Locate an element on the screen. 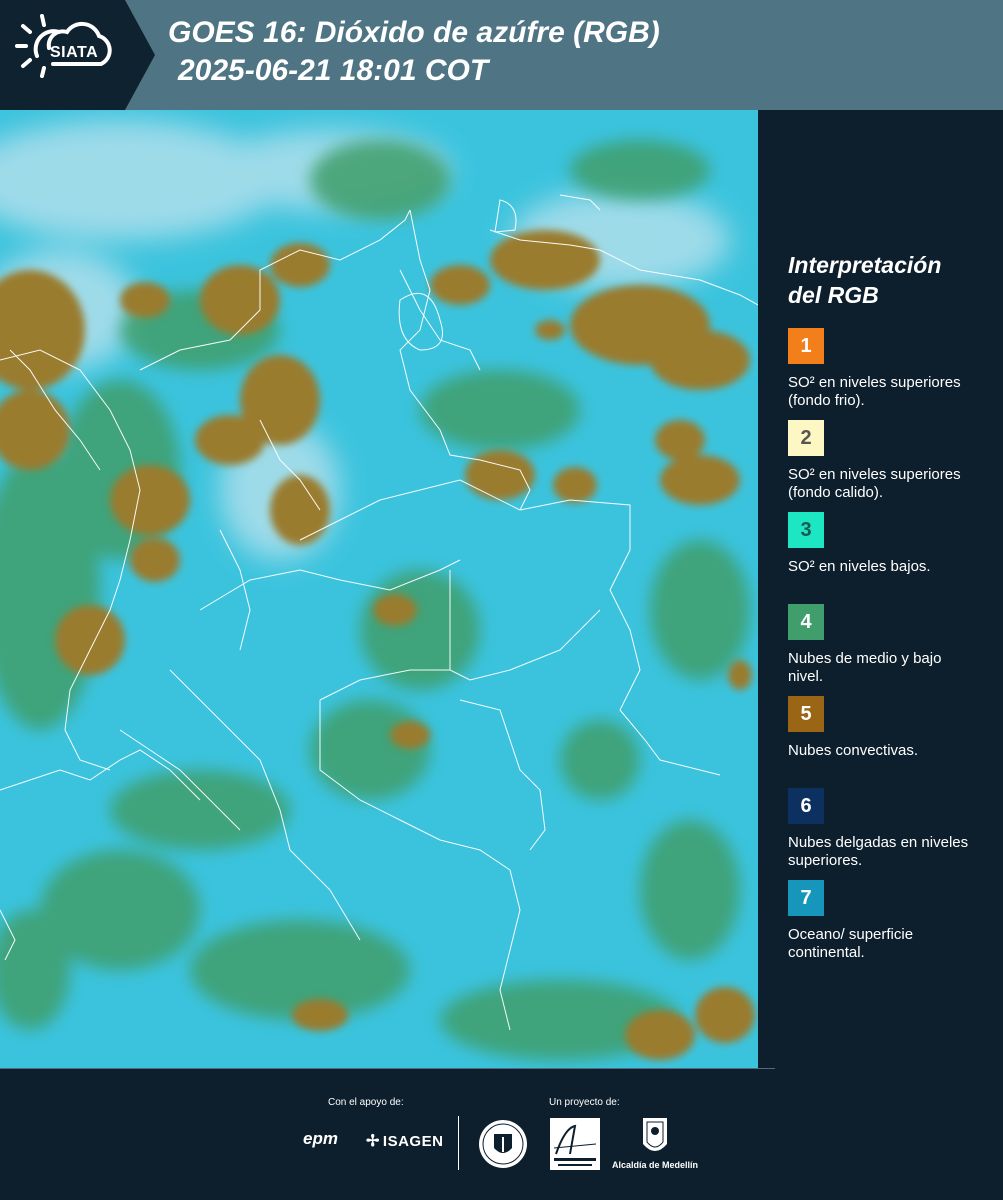 The height and width of the screenshot is (1200, 1003). page-title: GOES 16: Dióxido de azúfre (RGB) is located at coordinates (414, 32).